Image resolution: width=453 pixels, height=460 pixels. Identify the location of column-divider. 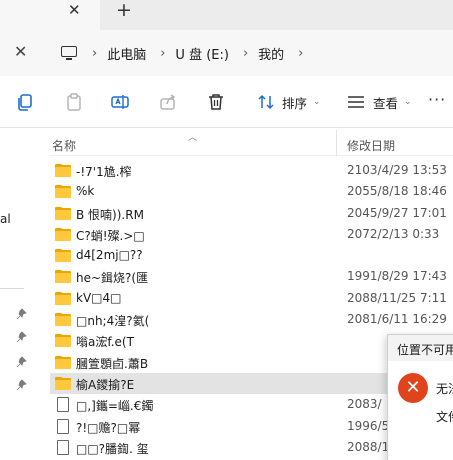
(336, 143).